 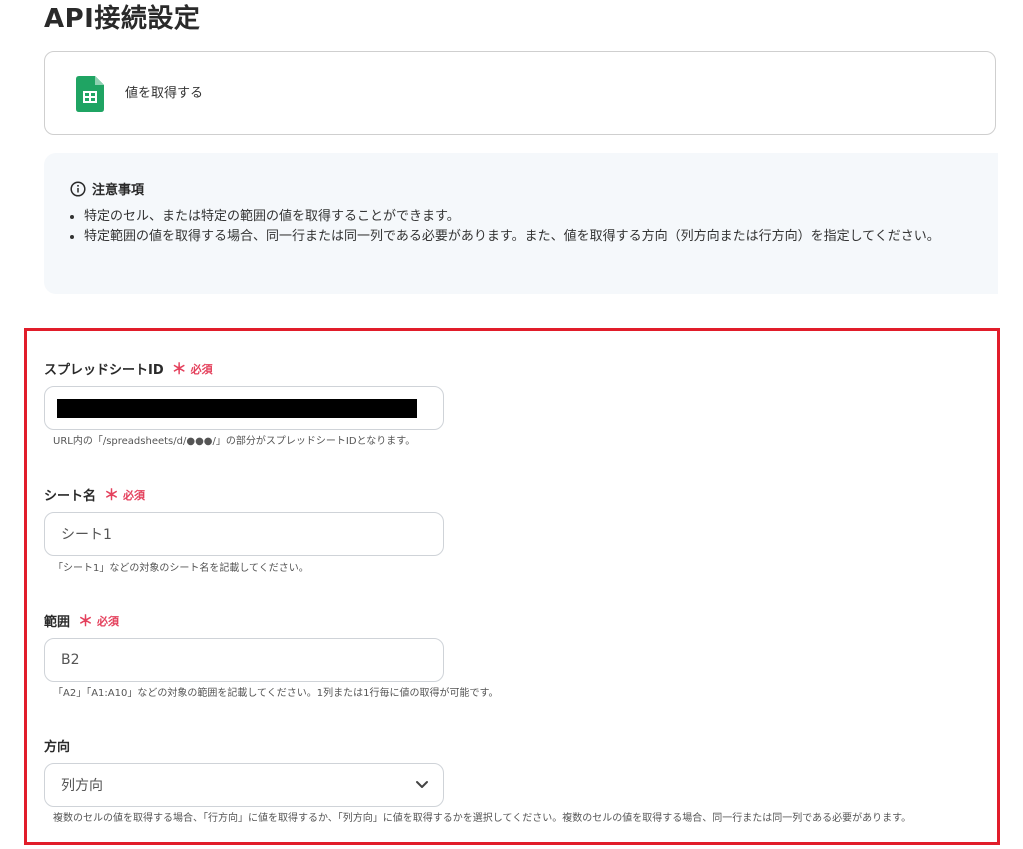 What do you see at coordinates (520, 93) in the screenshot?
I see `action-card: 値を取得する` at bounding box center [520, 93].